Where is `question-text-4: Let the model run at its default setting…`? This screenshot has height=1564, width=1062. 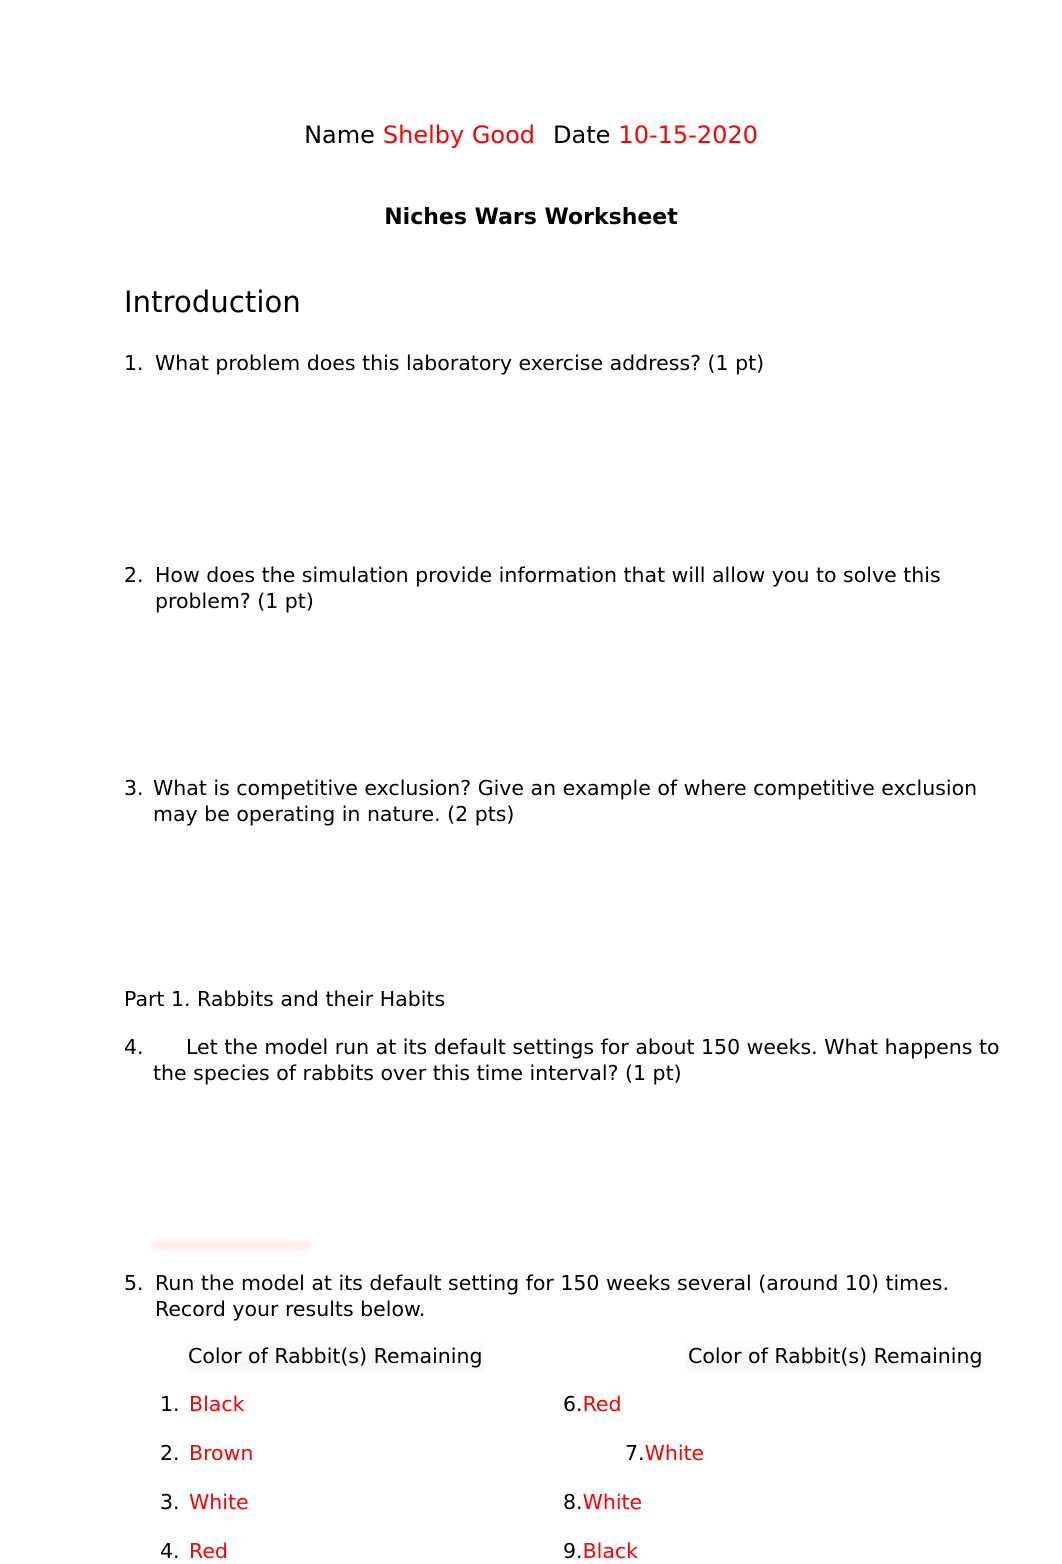 question-text-4: Let the model run at its default setting… is located at coordinates (576, 1060).